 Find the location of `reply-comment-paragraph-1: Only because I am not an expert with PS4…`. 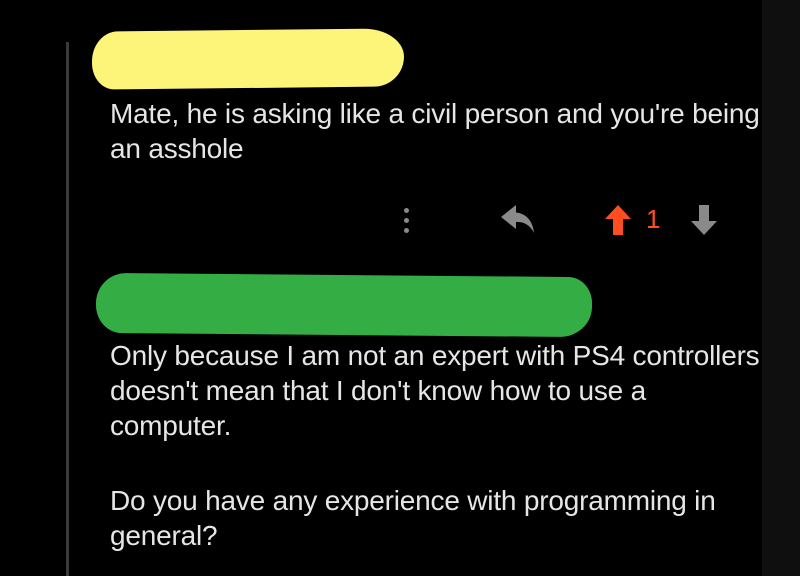

reply-comment-paragraph-1: Only because I am not an expert with PS4… is located at coordinates (435, 390).